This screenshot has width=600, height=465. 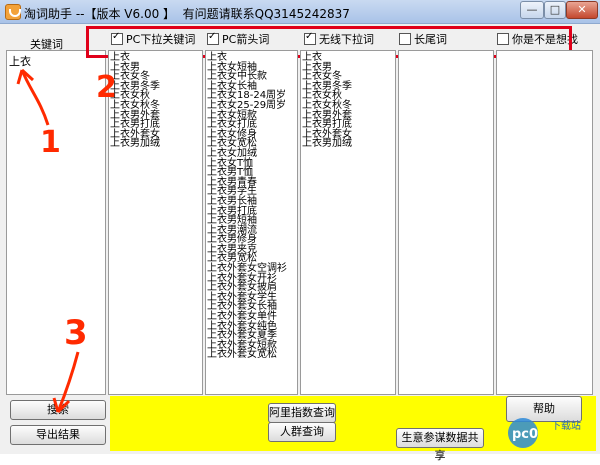 I want to click on svg-text: pc0, so click(x=525, y=434).